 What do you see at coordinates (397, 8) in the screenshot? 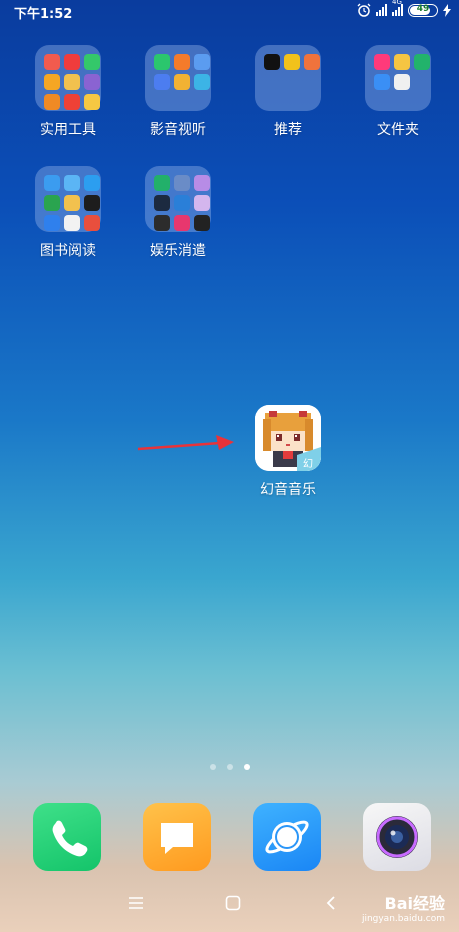
I see `network-indicator: 4G` at bounding box center [397, 8].